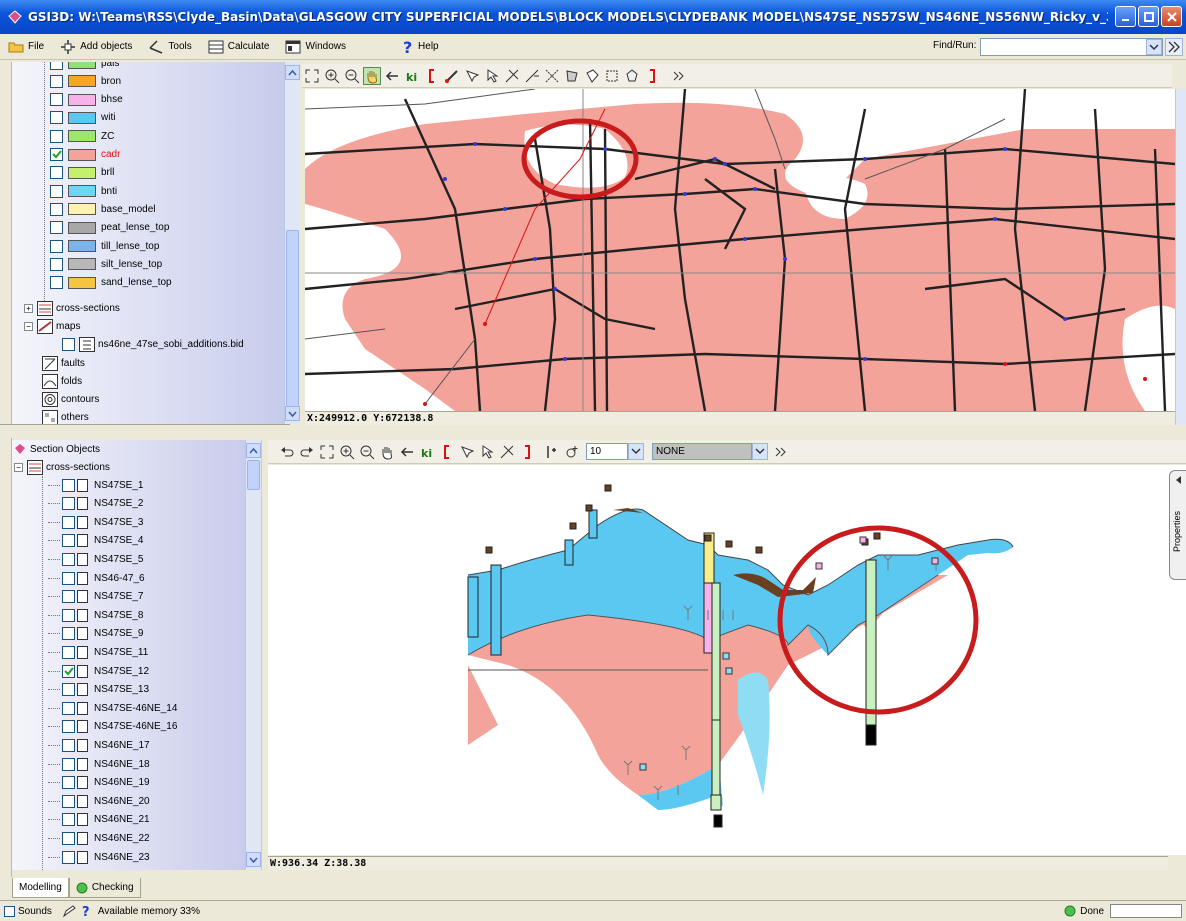  Describe the element at coordinates (512, 76) in the screenshot. I see `split-line-icon` at that location.